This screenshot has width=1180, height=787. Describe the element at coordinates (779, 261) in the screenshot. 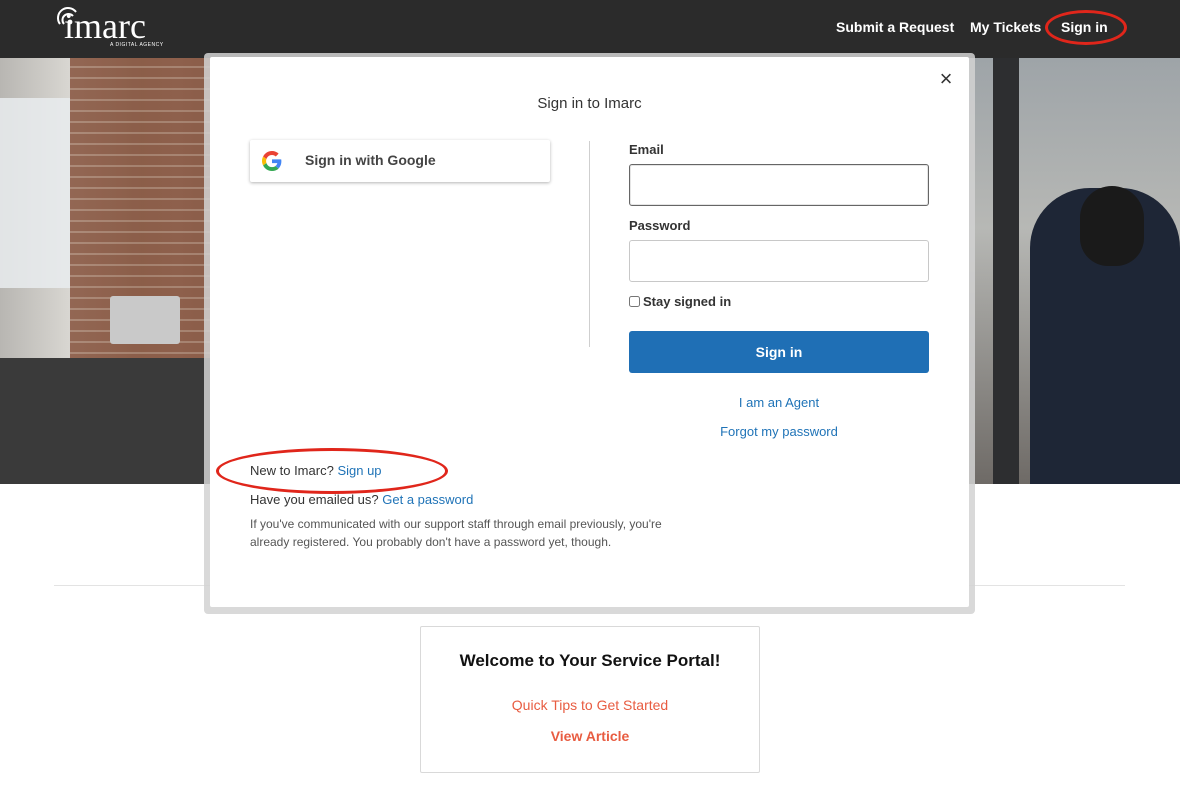

I see `password-field` at that location.